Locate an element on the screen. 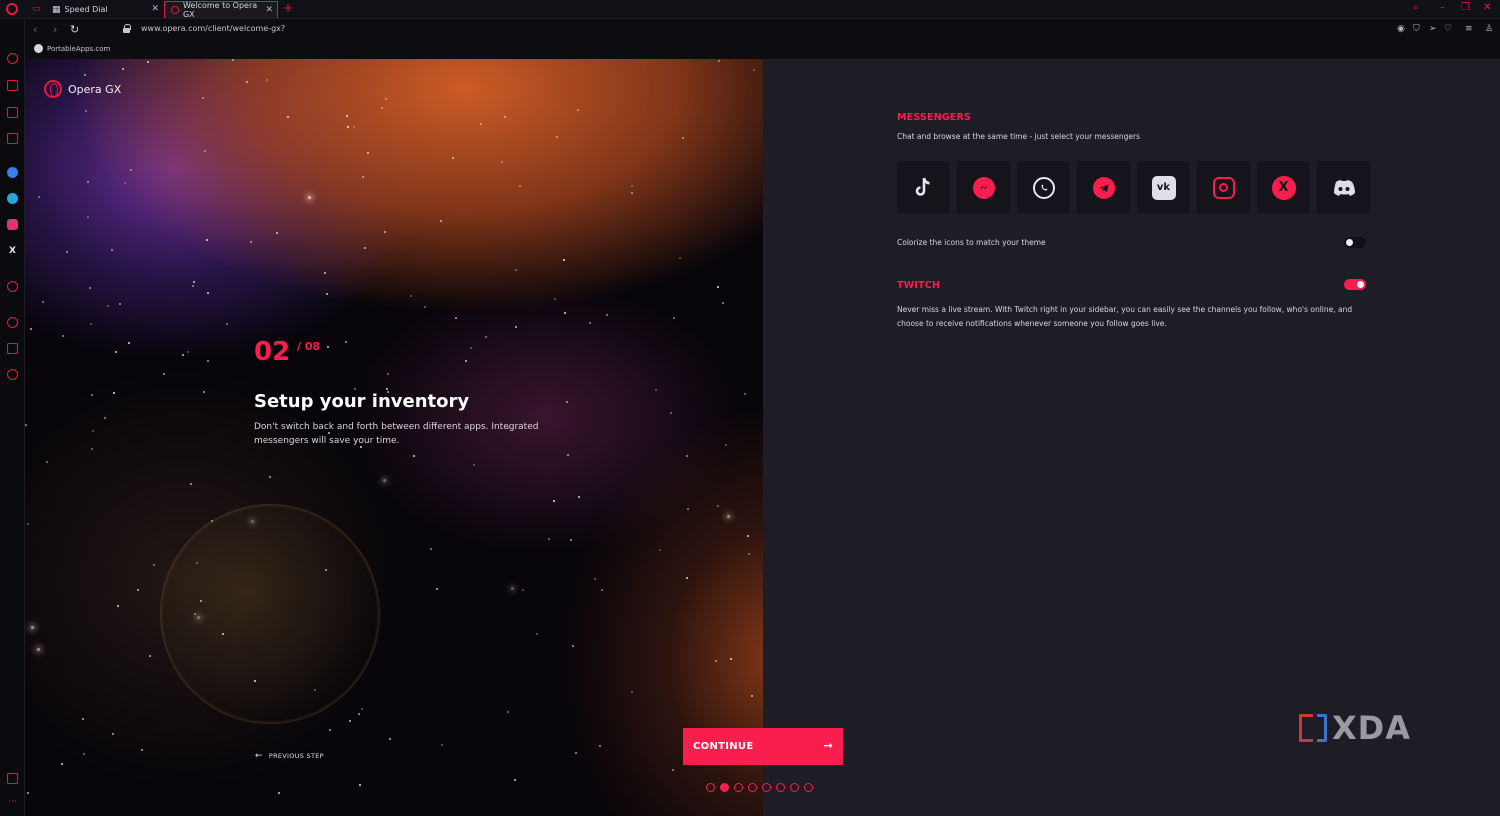 Image resolution: width=1500 pixels, height=816 pixels. account-icon: ♙ is located at coordinates (1489, 29).